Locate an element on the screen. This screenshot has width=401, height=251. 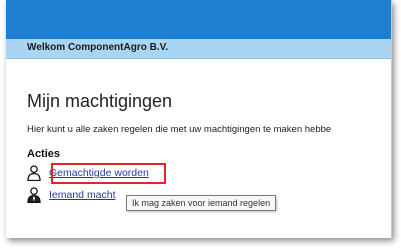
action-authorize-someone: Iemand macht is located at coordinates (71, 195).